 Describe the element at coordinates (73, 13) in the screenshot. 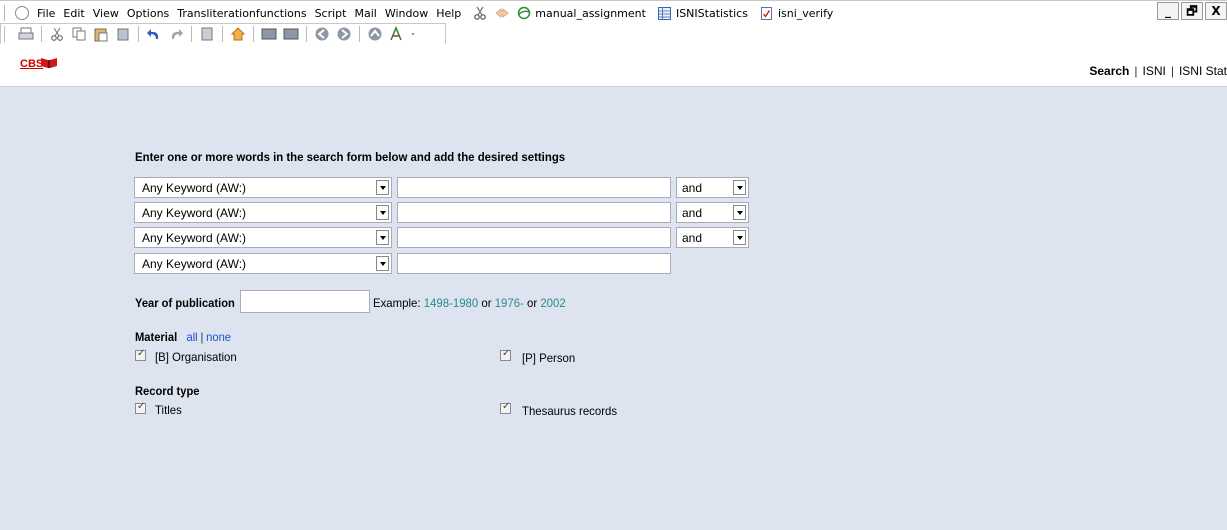

I see `menu-edit: Edit` at that location.